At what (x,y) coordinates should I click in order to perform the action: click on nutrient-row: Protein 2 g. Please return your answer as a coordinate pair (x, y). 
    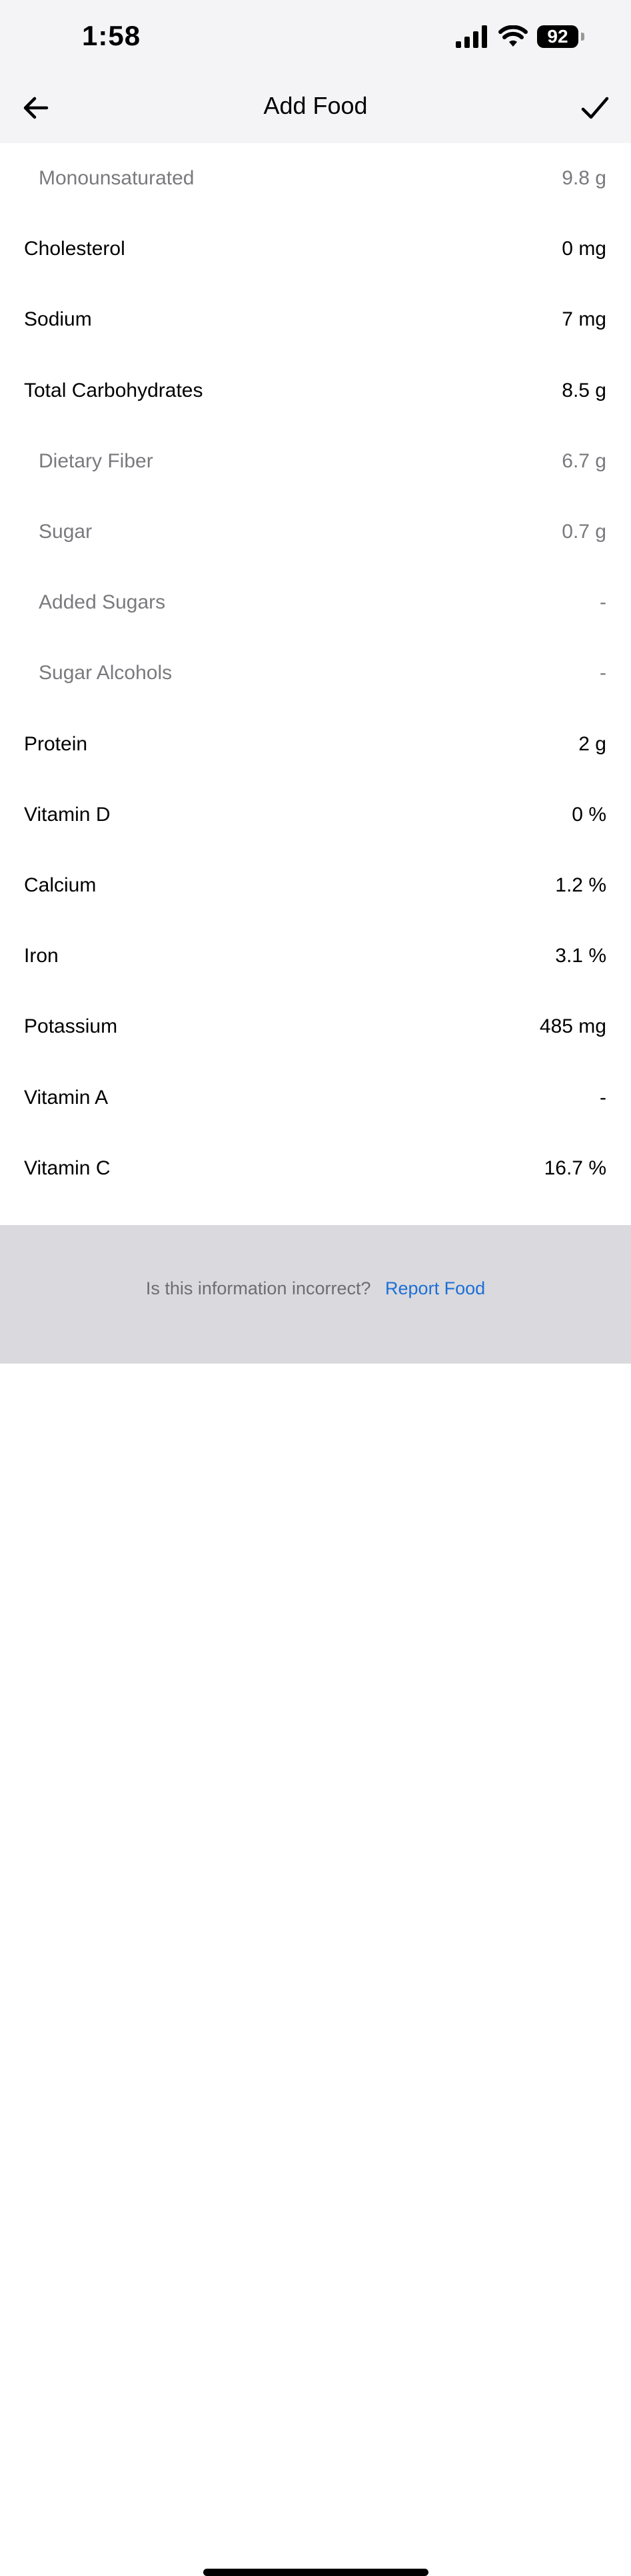
    Looking at the image, I should click on (315, 745).